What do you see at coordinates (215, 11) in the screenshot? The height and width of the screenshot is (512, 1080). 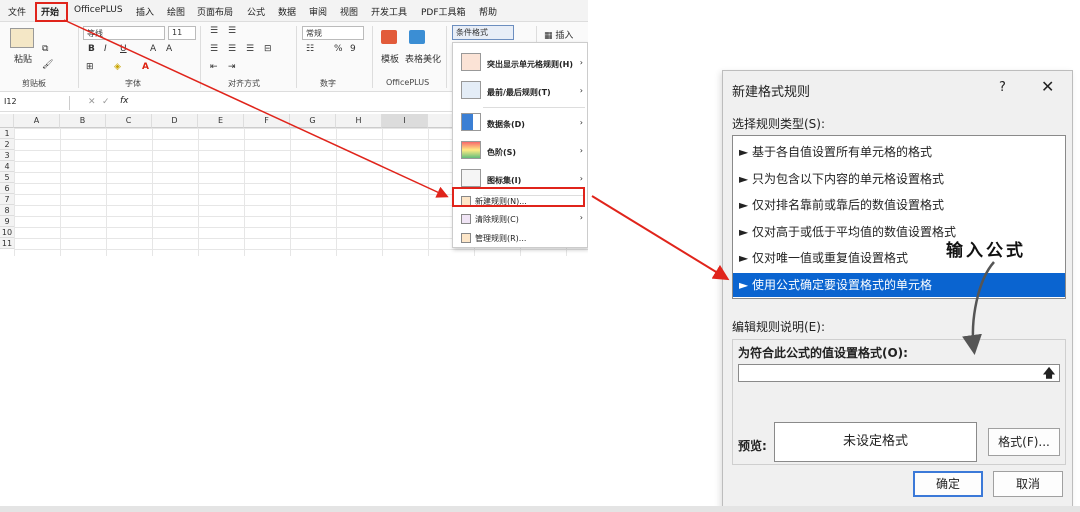 I see `menu-page-layout: 页面布局` at bounding box center [215, 11].